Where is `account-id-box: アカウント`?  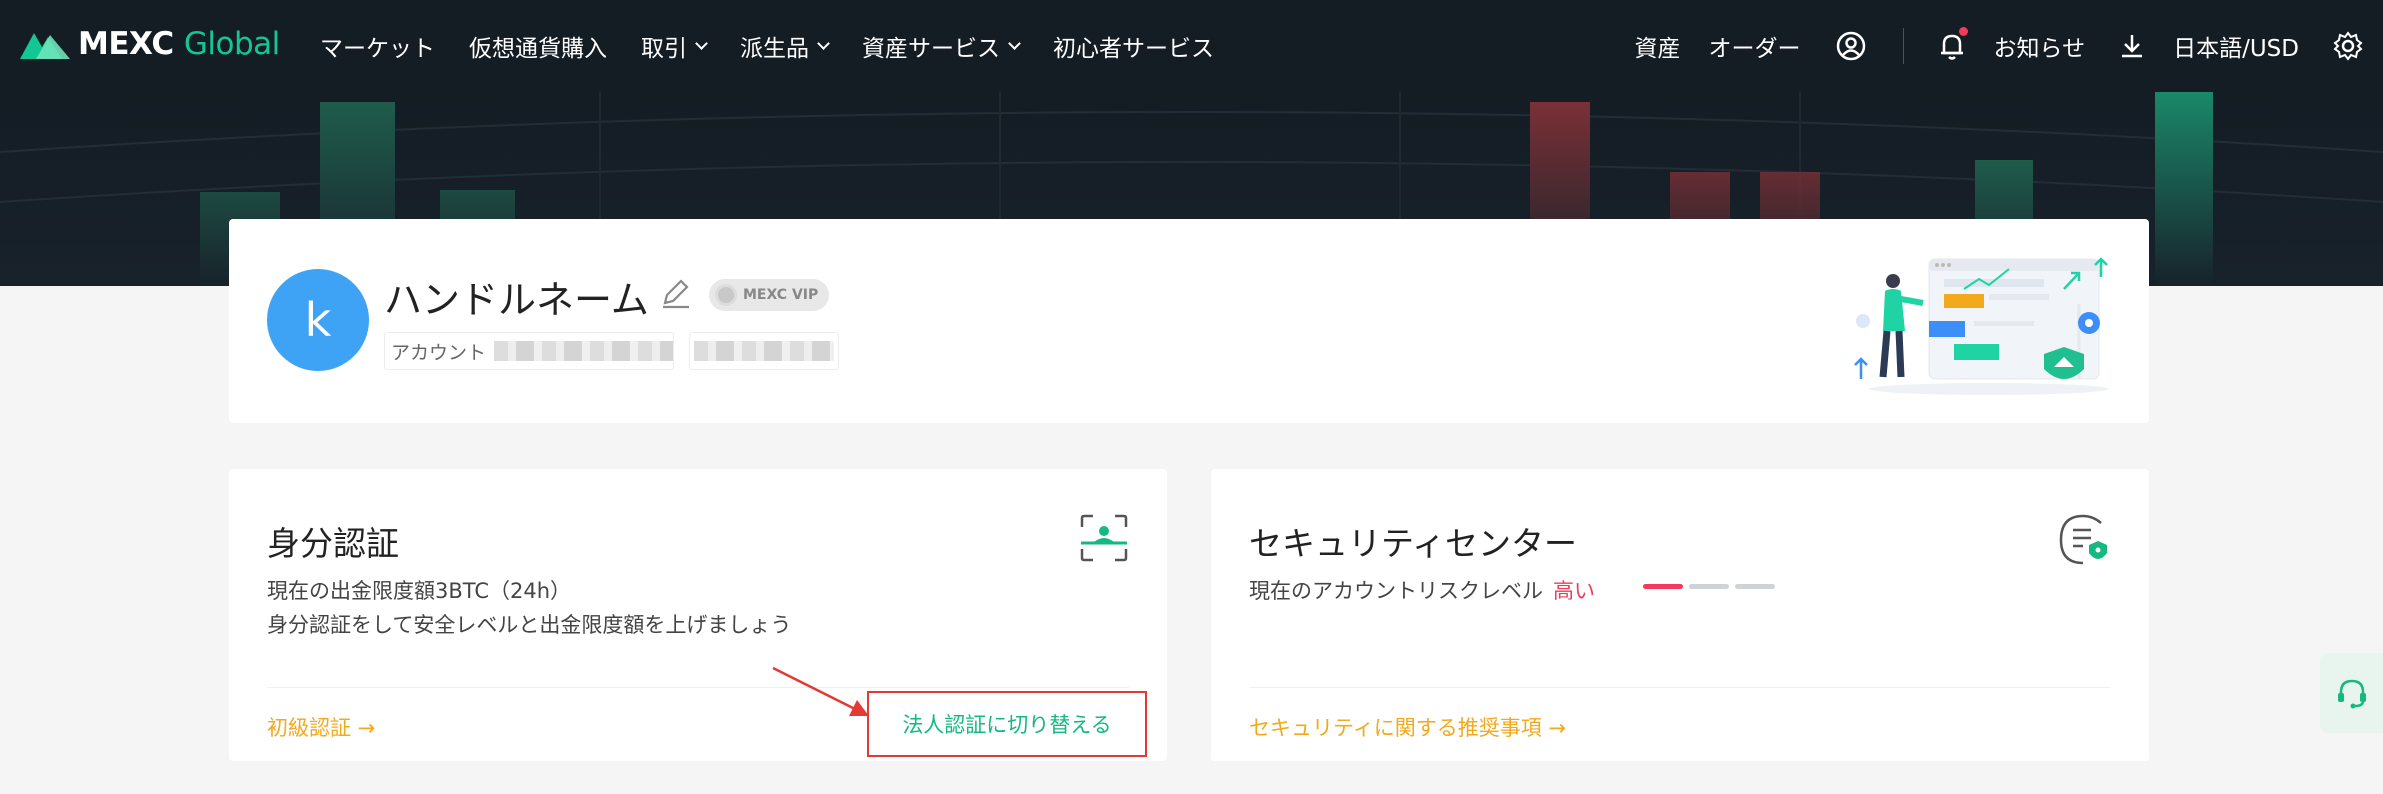 account-id-box: アカウント is located at coordinates (529, 351).